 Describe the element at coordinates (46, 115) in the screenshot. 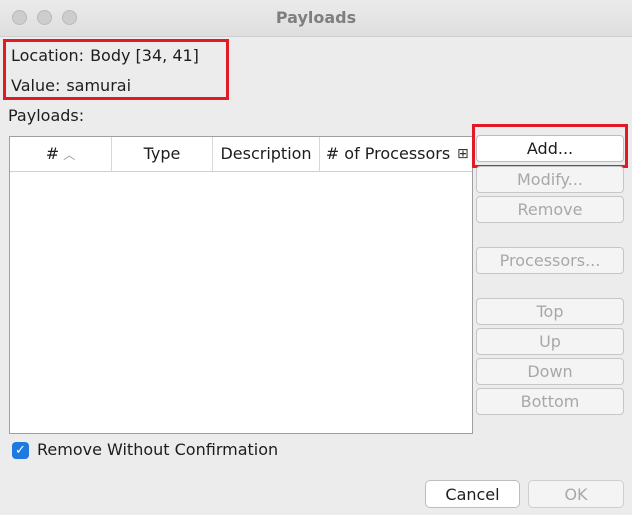

I see `payloads-label: Payloads:` at that location.